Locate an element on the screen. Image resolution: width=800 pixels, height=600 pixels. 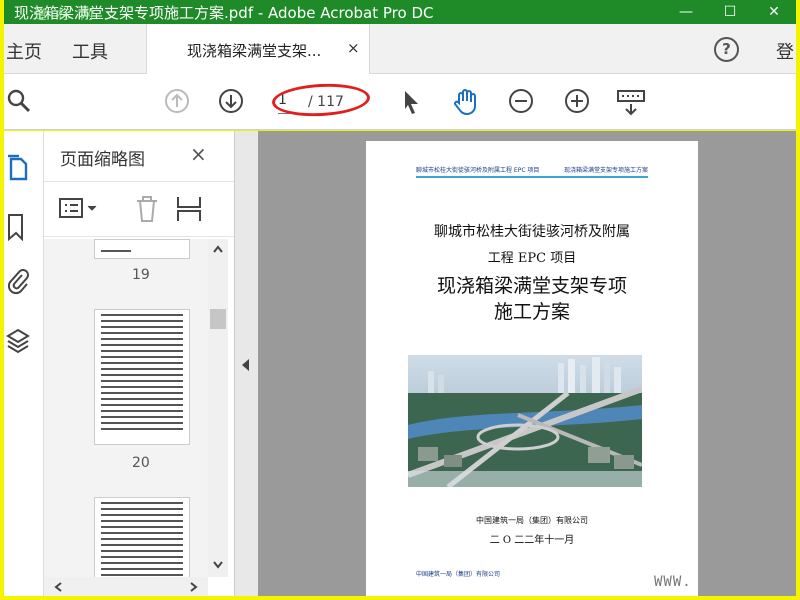
read-mode-icon is located at coordinates (631, 103).